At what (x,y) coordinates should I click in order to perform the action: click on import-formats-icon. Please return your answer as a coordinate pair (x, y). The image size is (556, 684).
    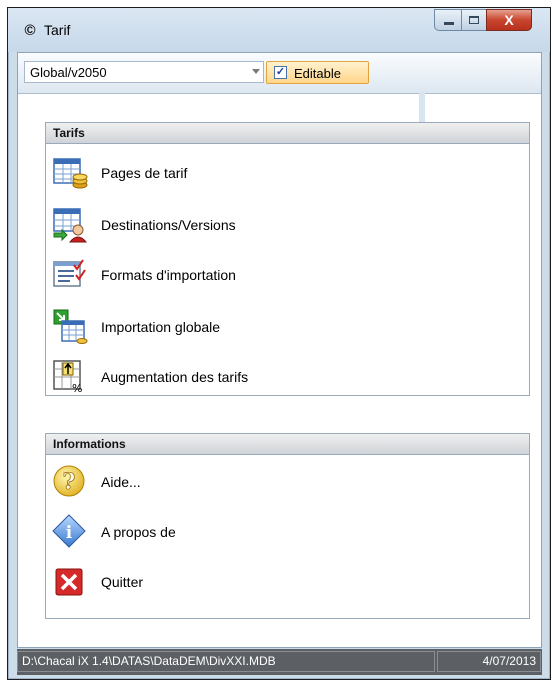
    Looking at the image, I should click on (69, 273).